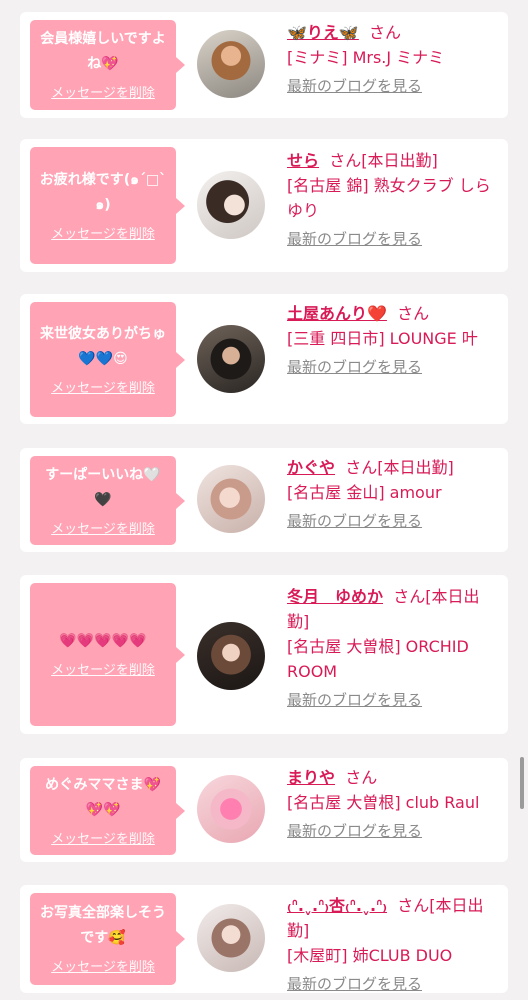 This screenshot has height=1000, width=528. I want to click on cast-name-line: 冬月 ゆめか さん[本日出勤], so click(394, 609).